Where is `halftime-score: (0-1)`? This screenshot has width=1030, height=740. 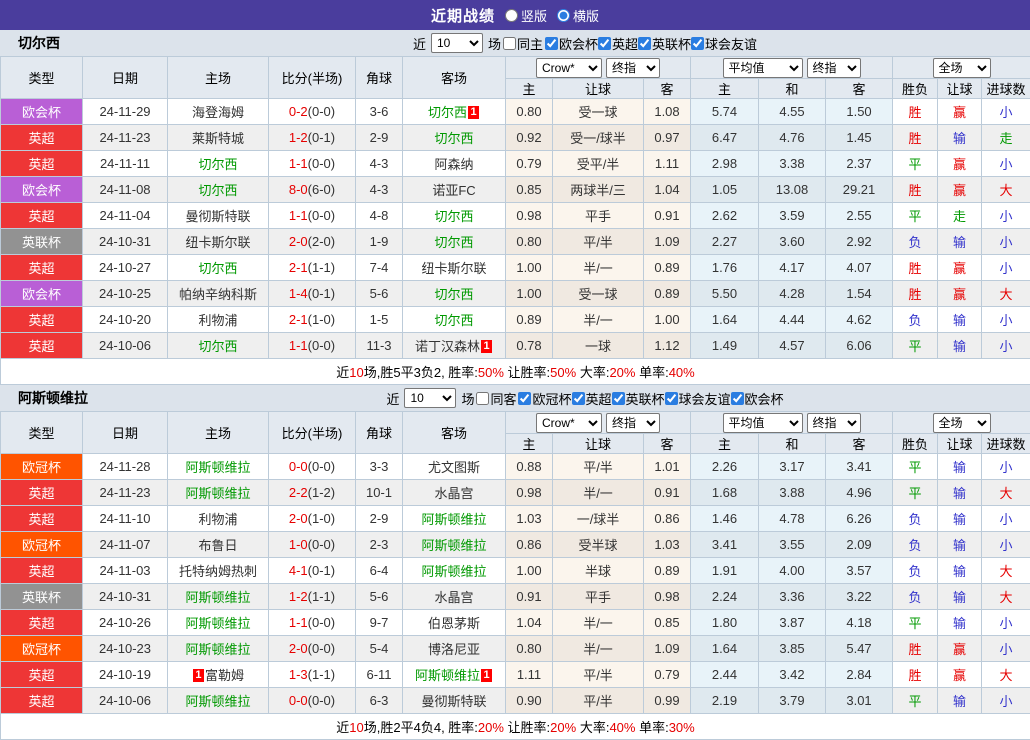 halftime-score: (0-1) is located at coordinates (321, 137).